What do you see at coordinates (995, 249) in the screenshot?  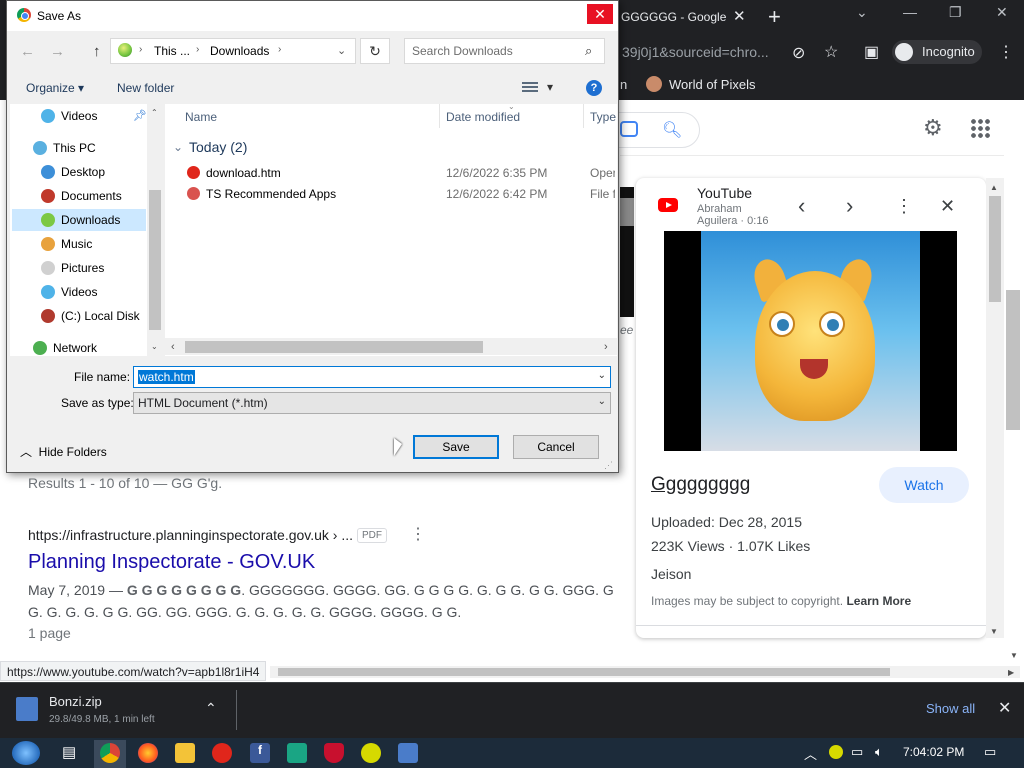 I see `panel-scrollbar-thumb` at bounding box center [995, 249].